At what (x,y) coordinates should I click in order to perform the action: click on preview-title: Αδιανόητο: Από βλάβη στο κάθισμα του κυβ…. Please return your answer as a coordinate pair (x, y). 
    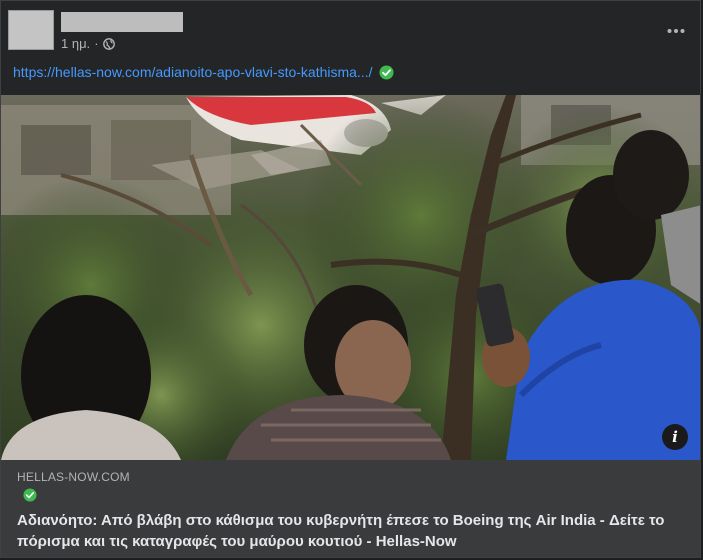
    Looking at the image, I should click on (352, 531).